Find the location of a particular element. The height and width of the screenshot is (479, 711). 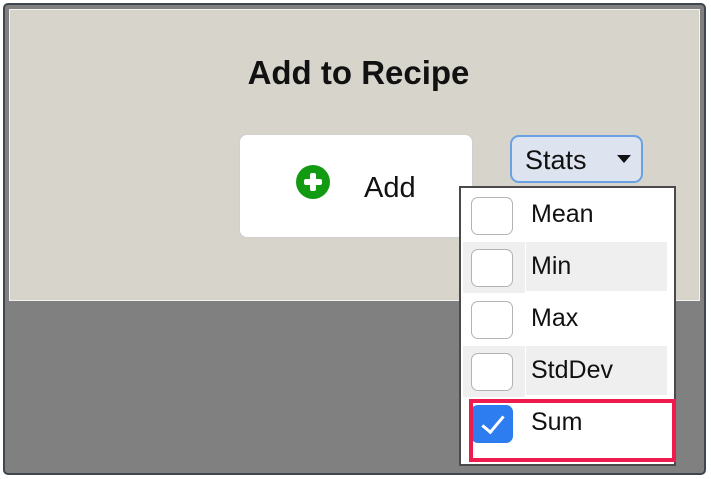

max-checkbox is located at coordinates (492, 320).